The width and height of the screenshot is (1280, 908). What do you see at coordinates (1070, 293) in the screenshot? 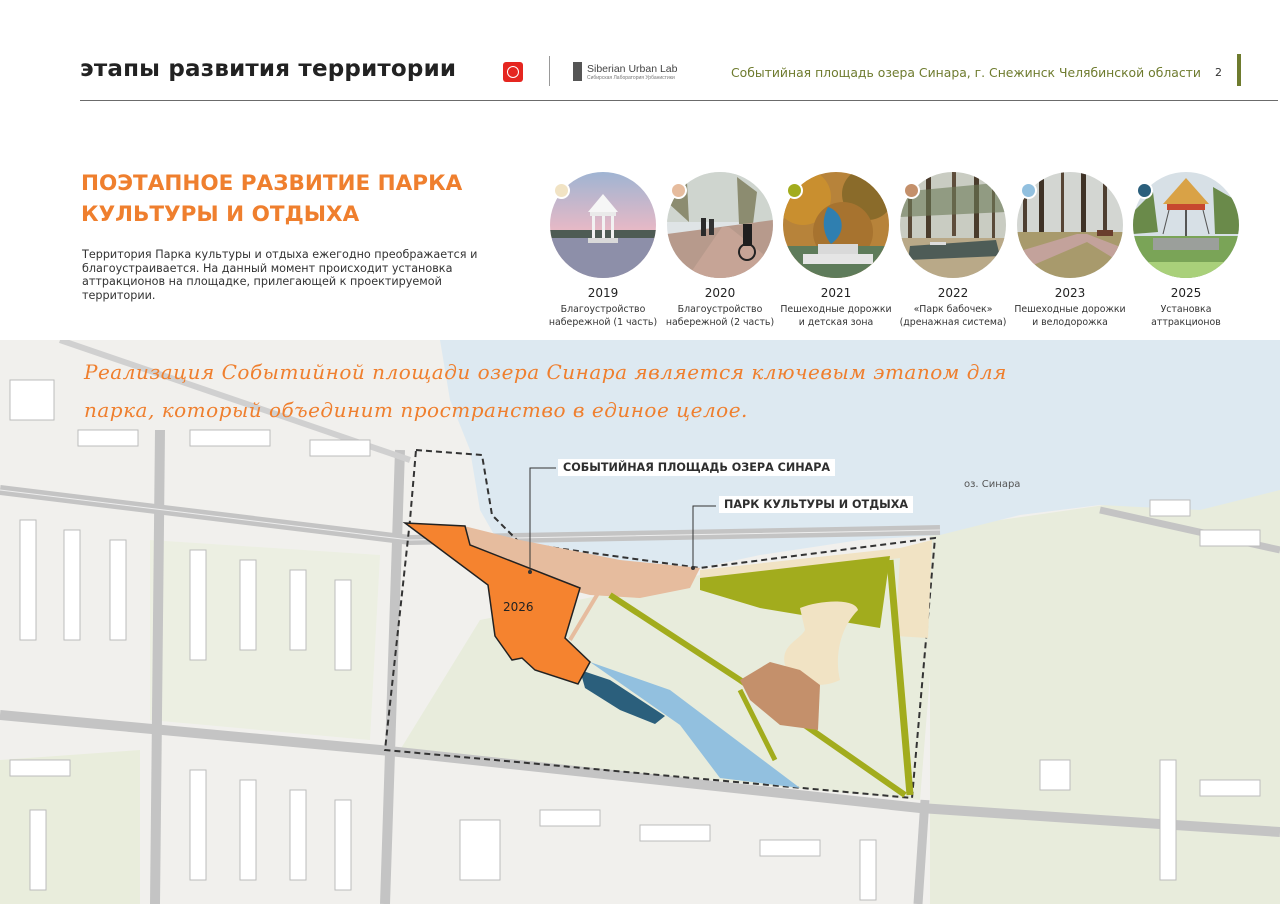
I see `stage-year: 2023` at bounding box center [1070, 293].